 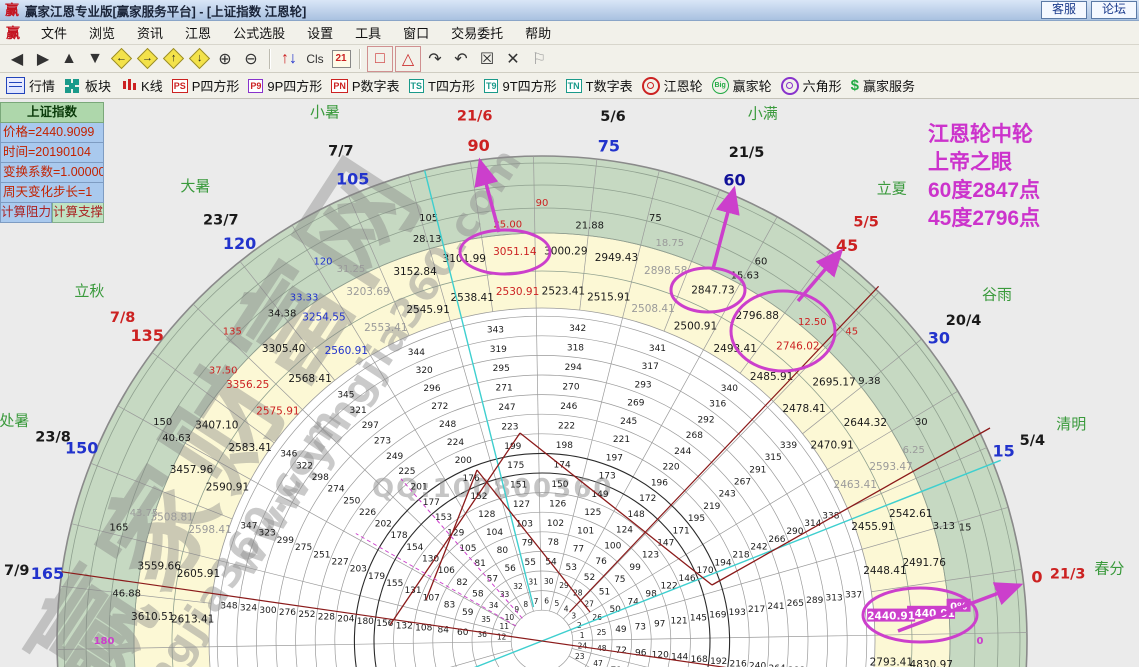 What do you see at coordinates (655, 218) in the screenshot?
I see `degree-ring-label: 75` at bounding box center [655, 218].